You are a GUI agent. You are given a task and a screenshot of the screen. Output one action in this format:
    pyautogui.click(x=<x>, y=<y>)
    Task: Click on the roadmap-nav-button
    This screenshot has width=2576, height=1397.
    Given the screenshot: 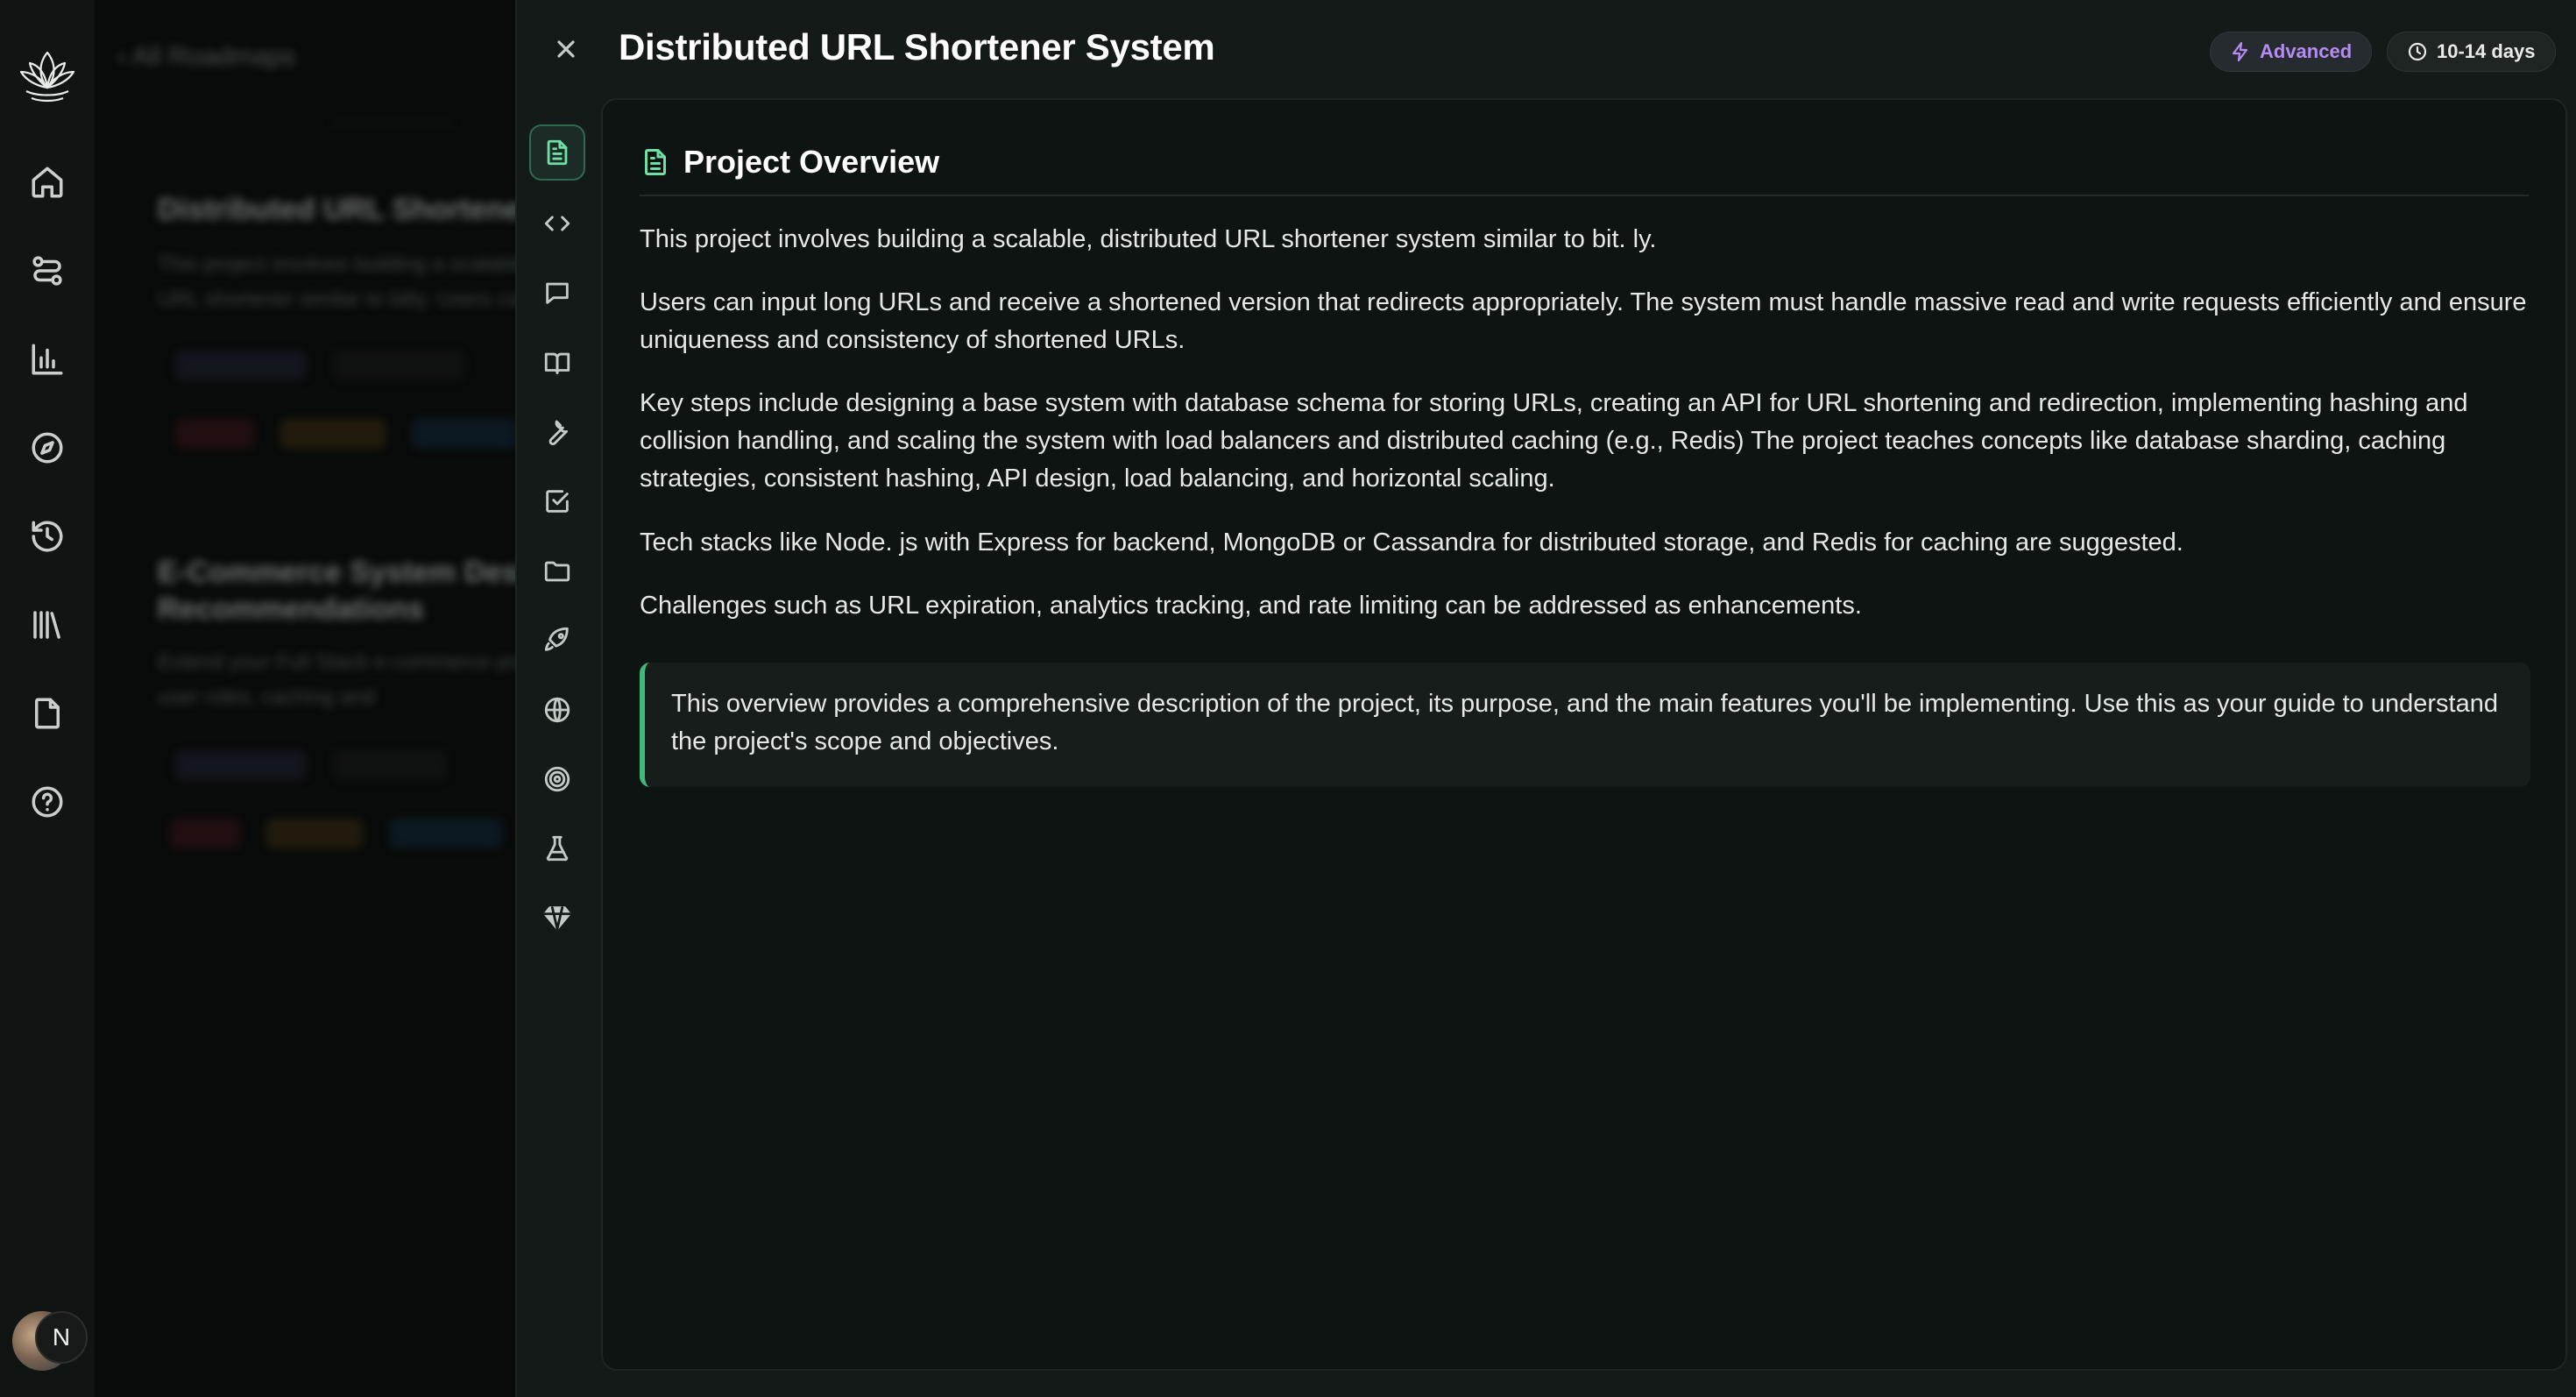 What is the action you would take?
    pyautogui.click(x=47, y=271)
    